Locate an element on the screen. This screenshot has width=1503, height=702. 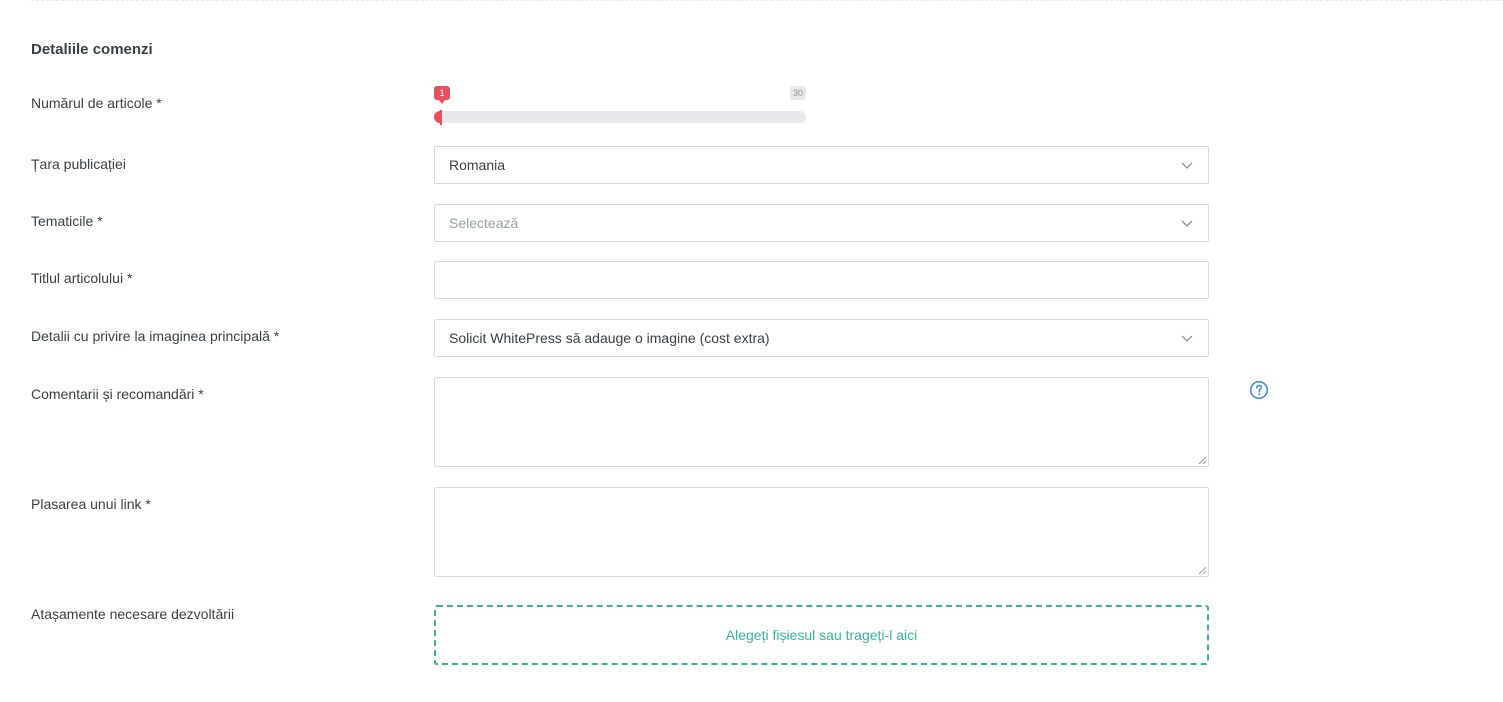
article-count-label: Numărul de articole * is located at coordinates (96, 103).